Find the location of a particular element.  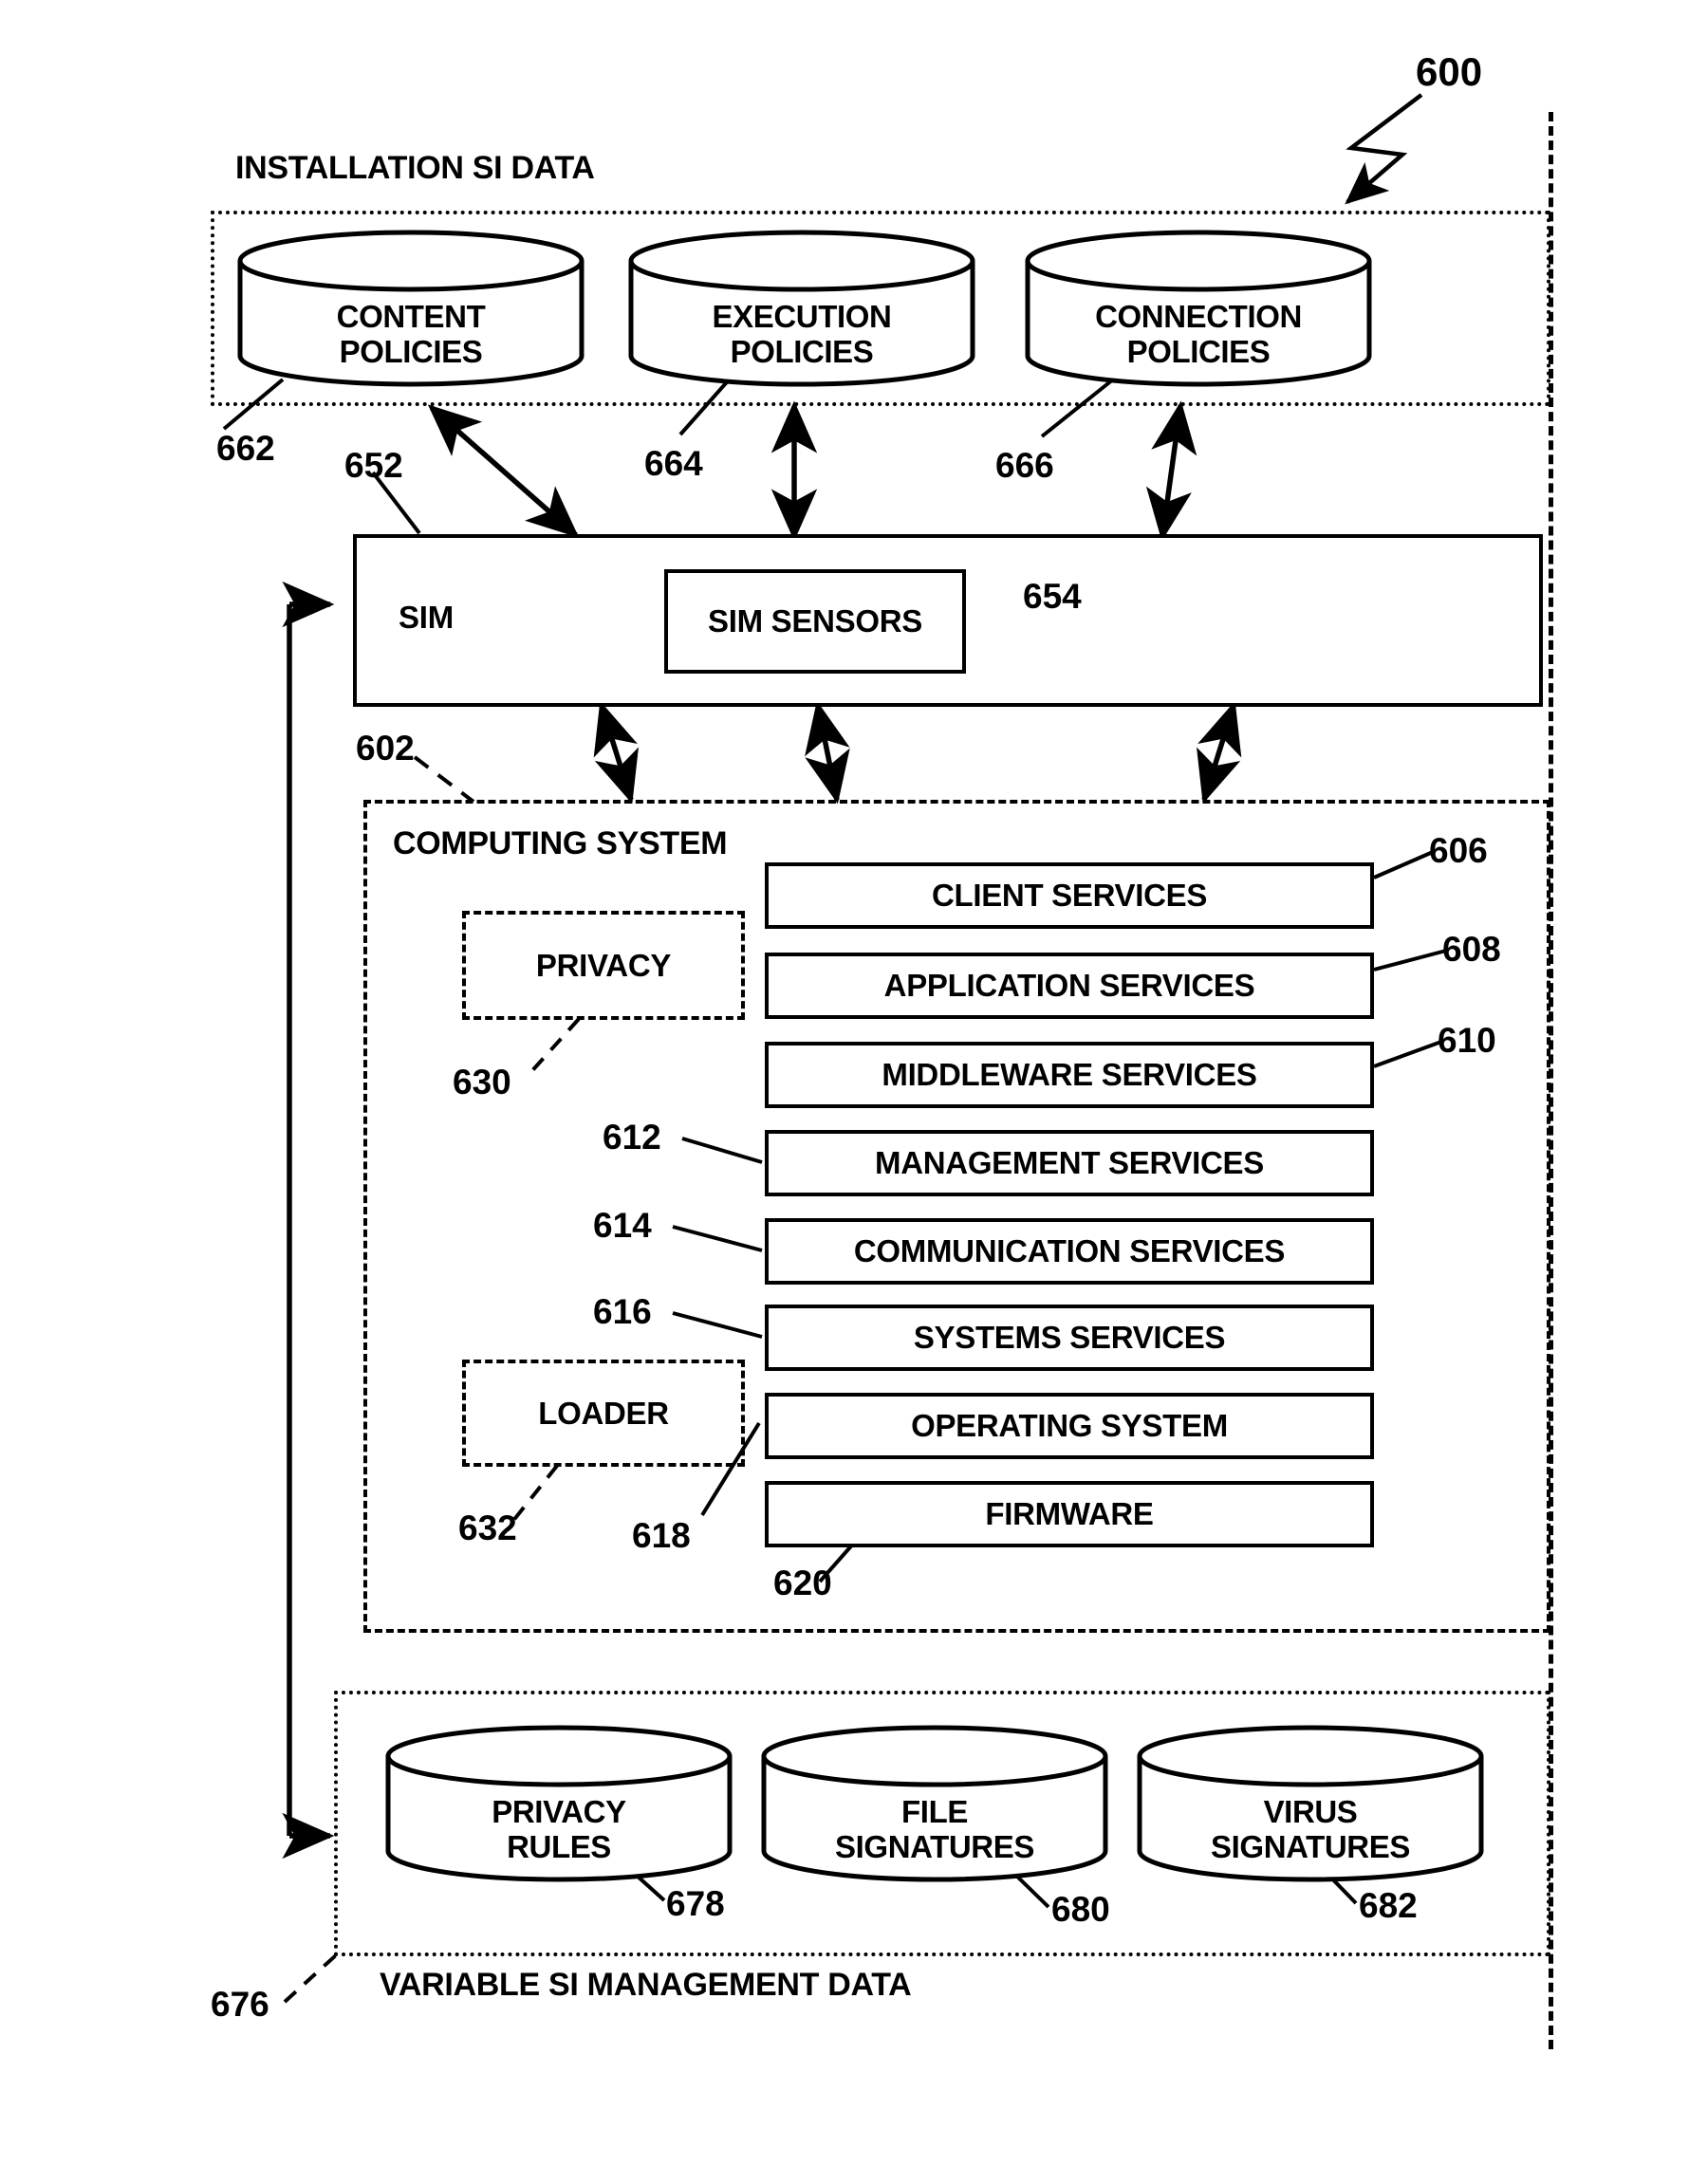

figure-number: 600 is located at coordinates (1450, 71).